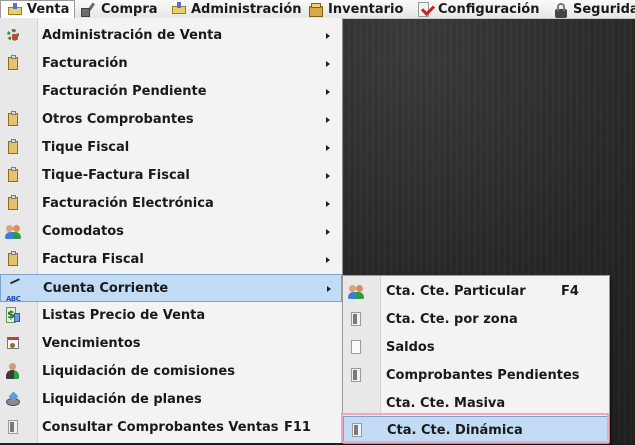 This screenshot has height=445, width=635. I want to click on menu-compra-label: Compra, so click(129, 9).